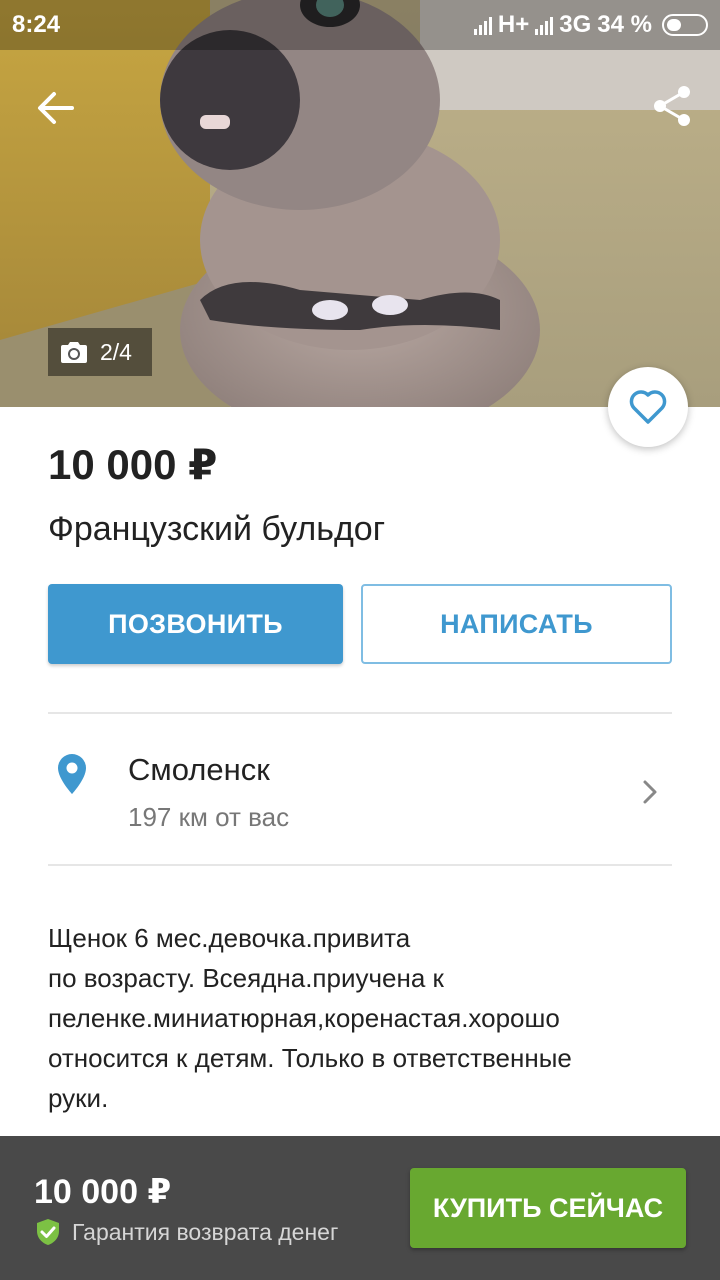  I want to click on camera-icon, so click(74, 352).